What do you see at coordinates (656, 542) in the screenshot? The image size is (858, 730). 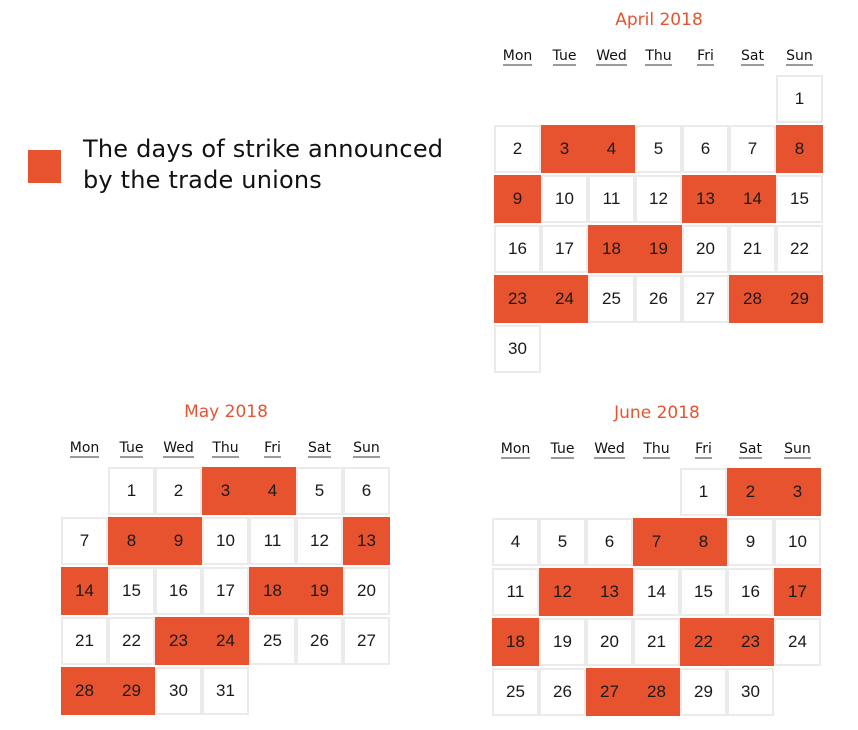 I see `strike-day-cell: 7` at bounding box center [656, 542].